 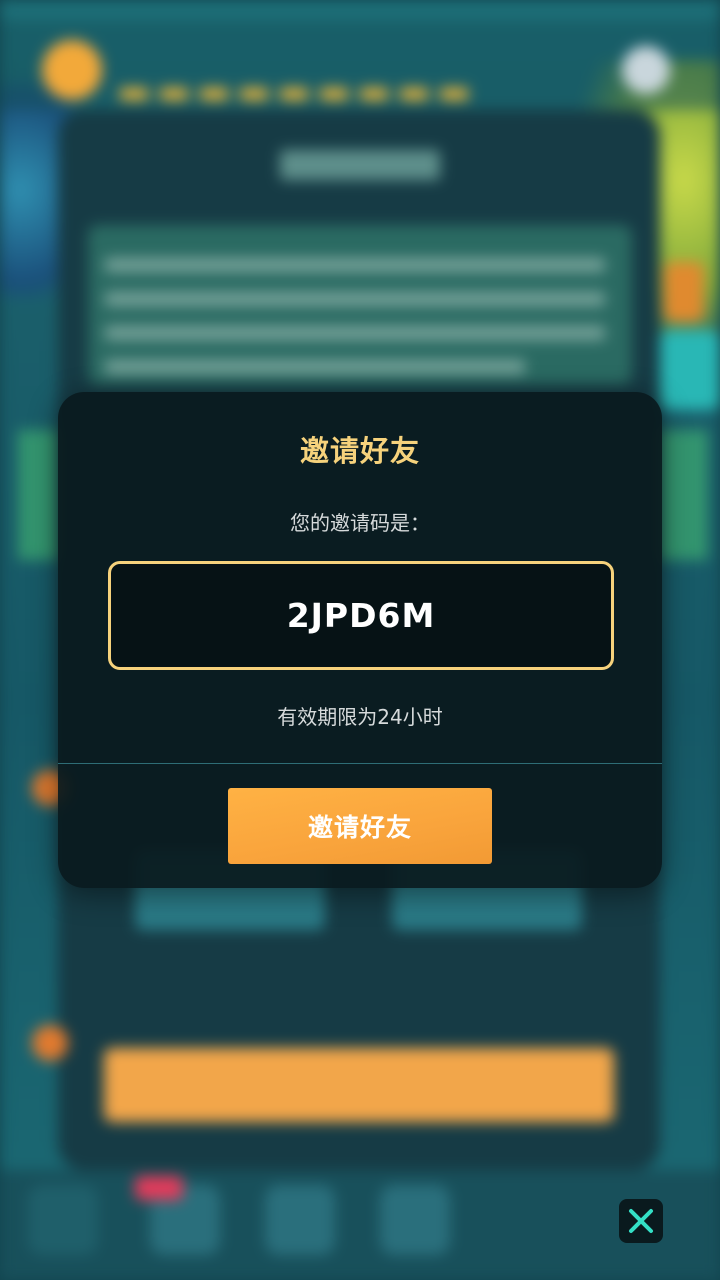 I want to click on close-button, so click(x=641, y=1221).